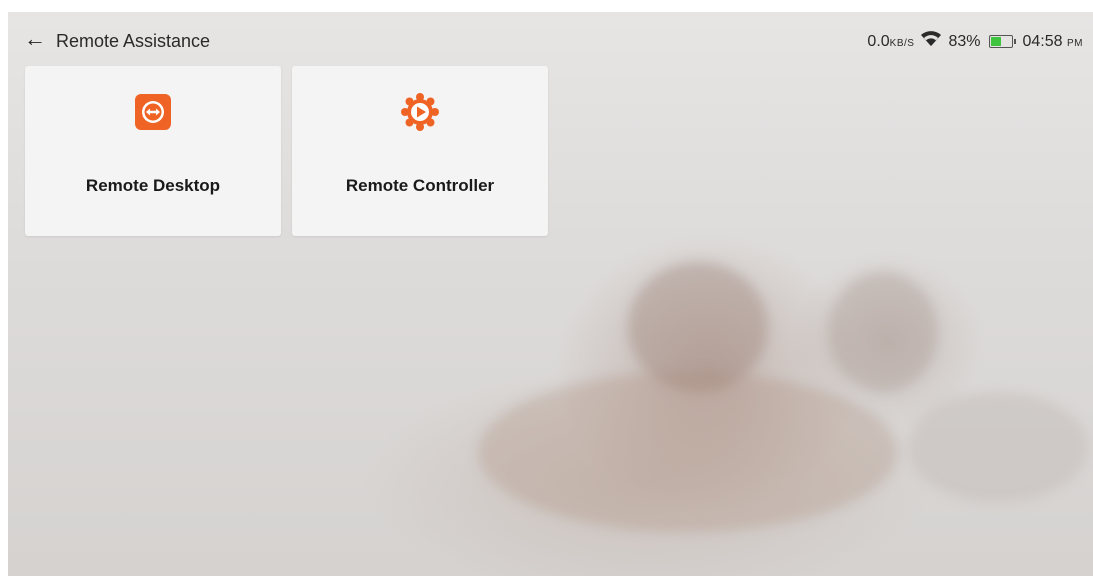  I want to click on remote-controller-icon, so click(420, 112).